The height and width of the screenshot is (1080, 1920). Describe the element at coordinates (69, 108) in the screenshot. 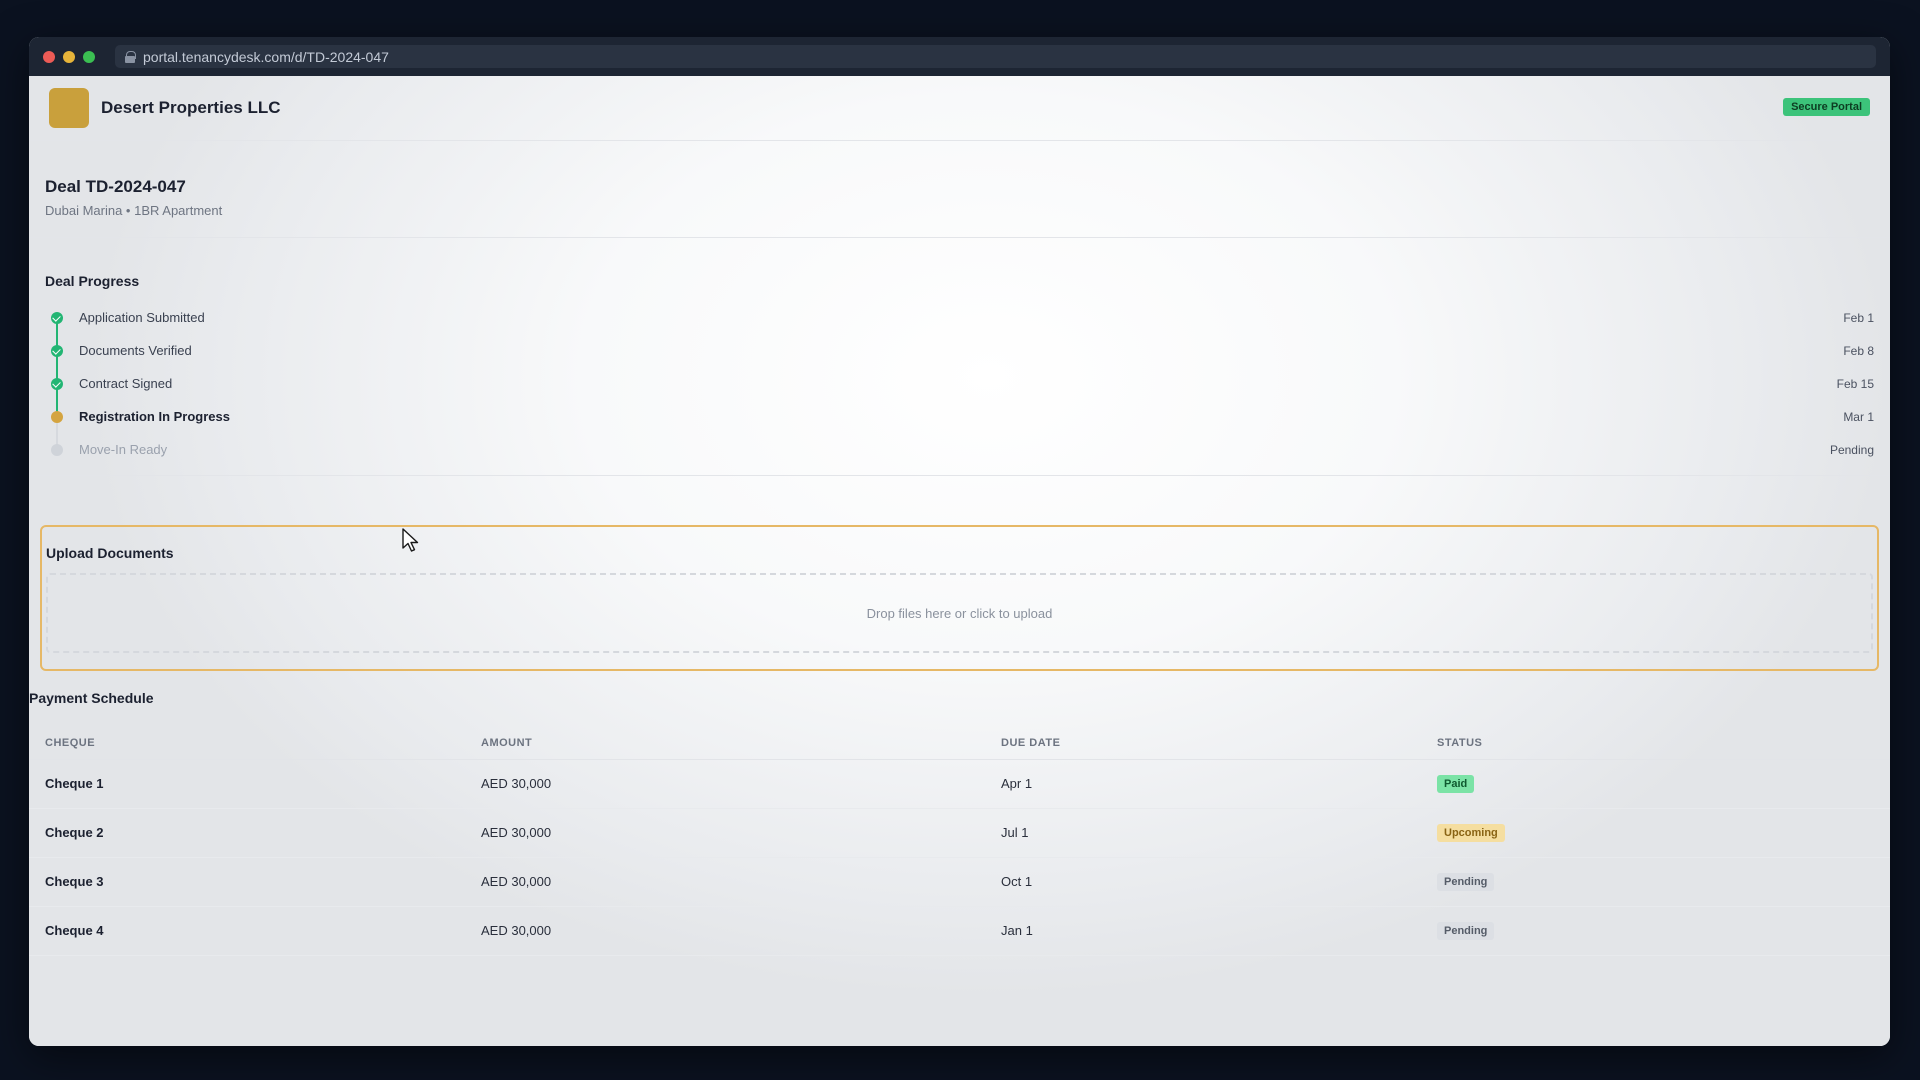

I see `company-logo` at that location.